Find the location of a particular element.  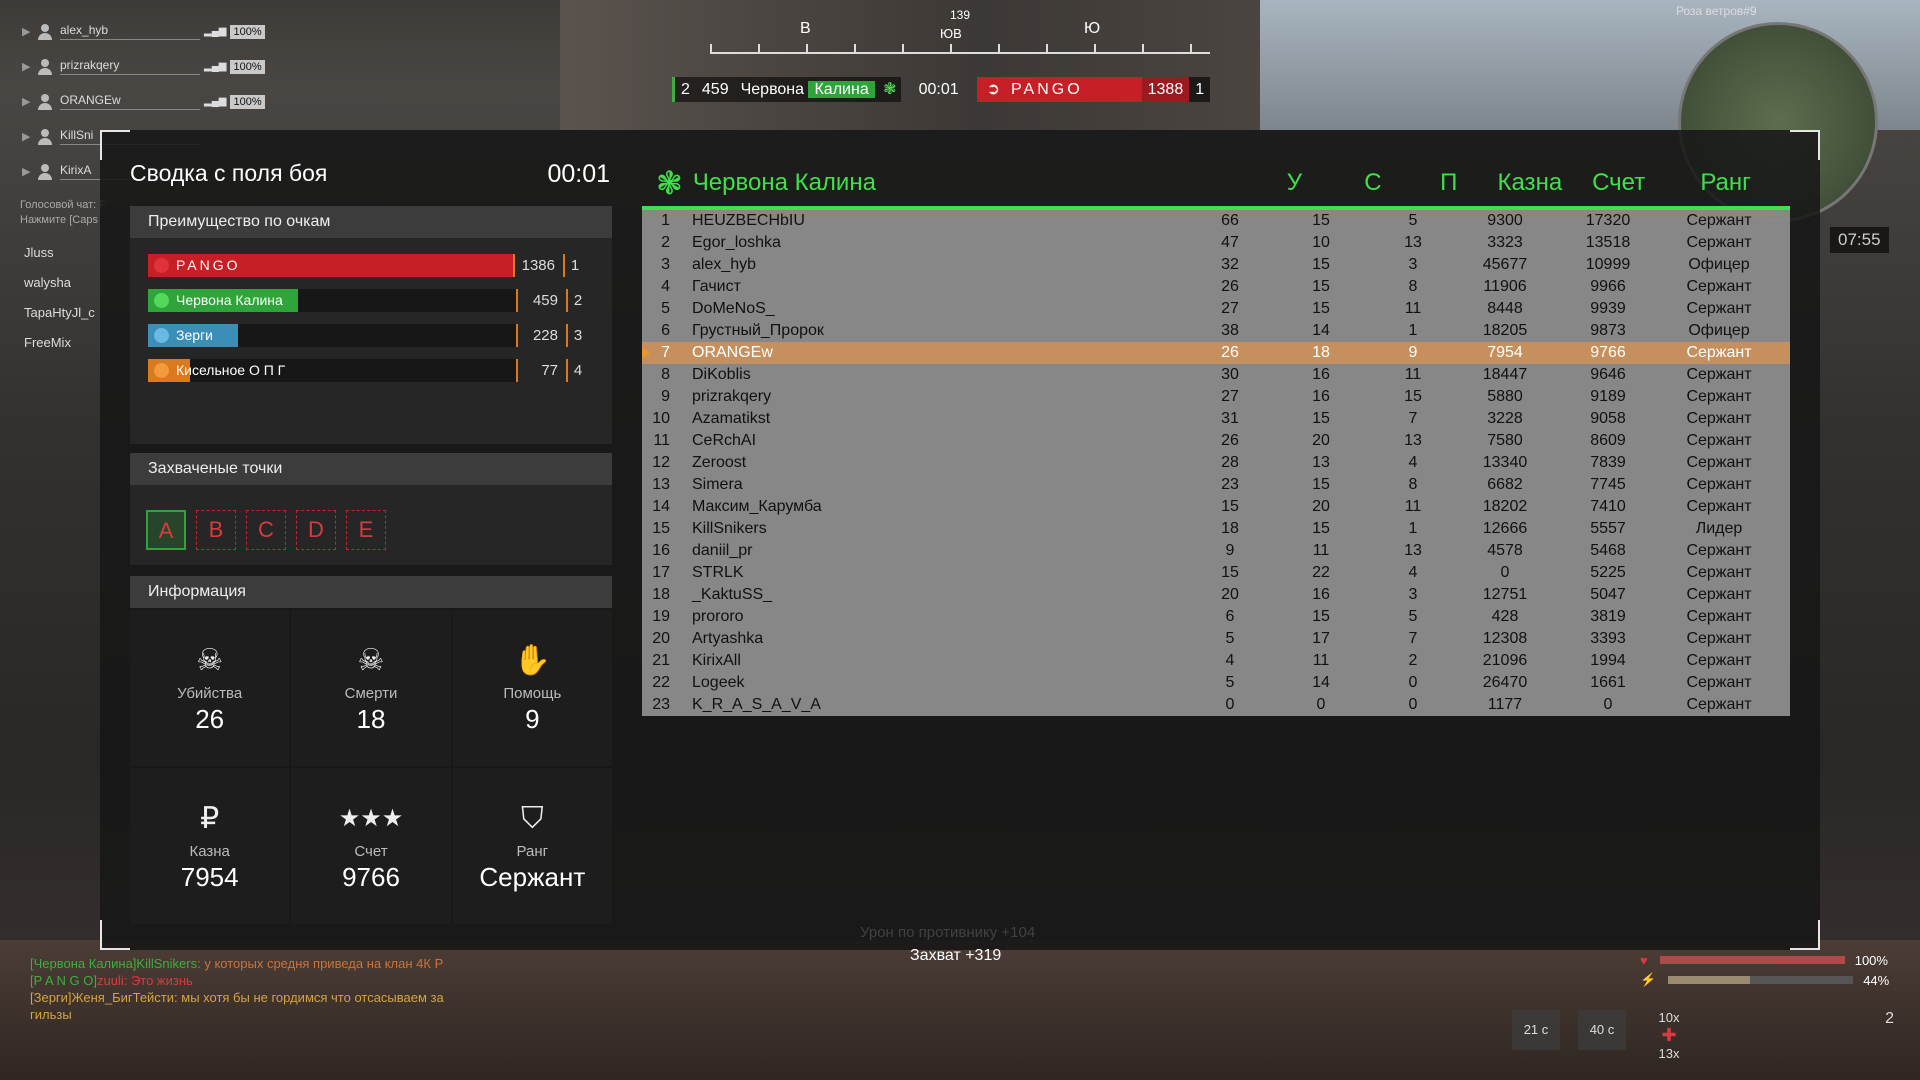

scoreboard-row: 11 CeRchAI 26 20 13 7580 8609 Сержант is located at coordinates (1216, 441).